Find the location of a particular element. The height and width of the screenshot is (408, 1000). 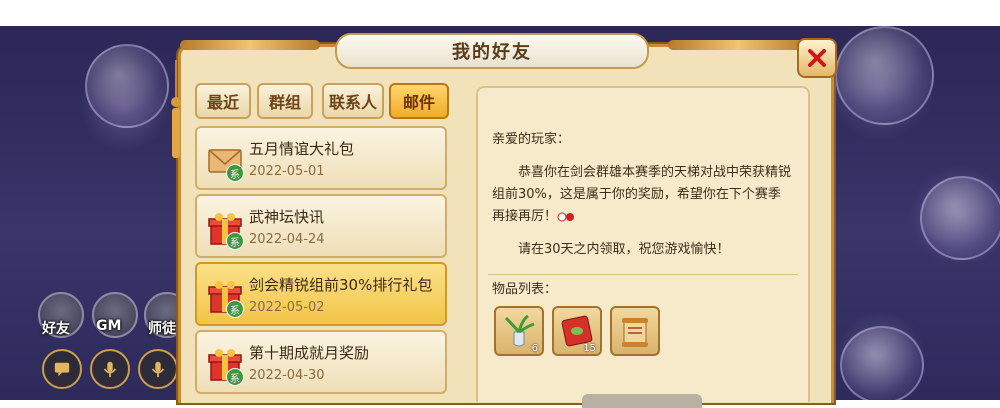

items-label: 物品列表： is located at coordinates (525, 289).